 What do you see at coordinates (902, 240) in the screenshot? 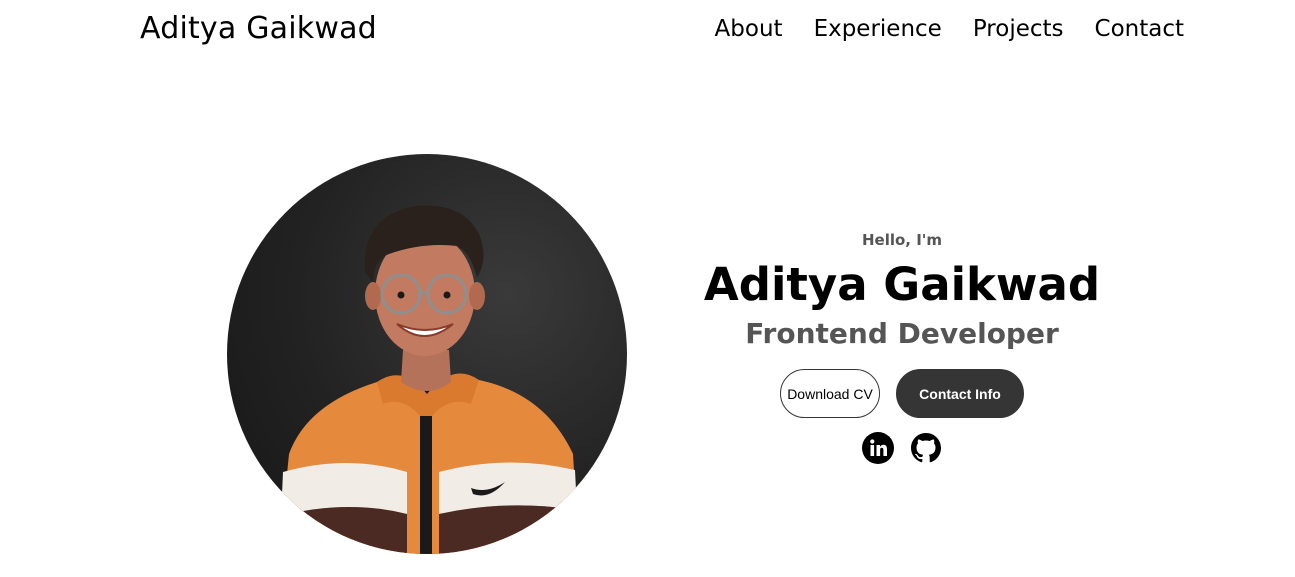
I see `hero-greeting: Hello, I'm` at bounding box center [902, 240].